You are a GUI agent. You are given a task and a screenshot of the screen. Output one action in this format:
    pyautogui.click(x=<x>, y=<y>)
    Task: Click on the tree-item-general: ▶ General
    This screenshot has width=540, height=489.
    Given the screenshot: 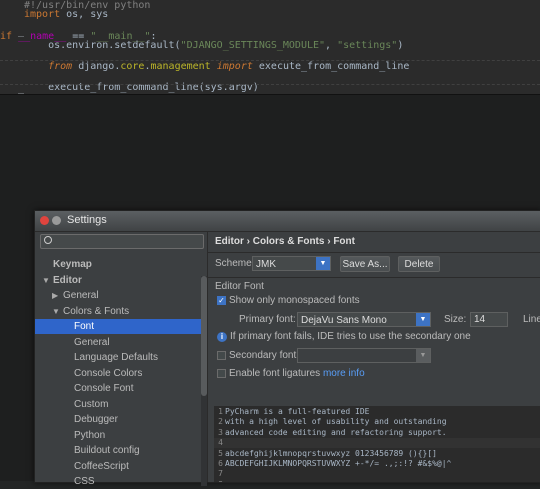 What is the action you would take?
    pyautogui.click(x=119, y=295)
    